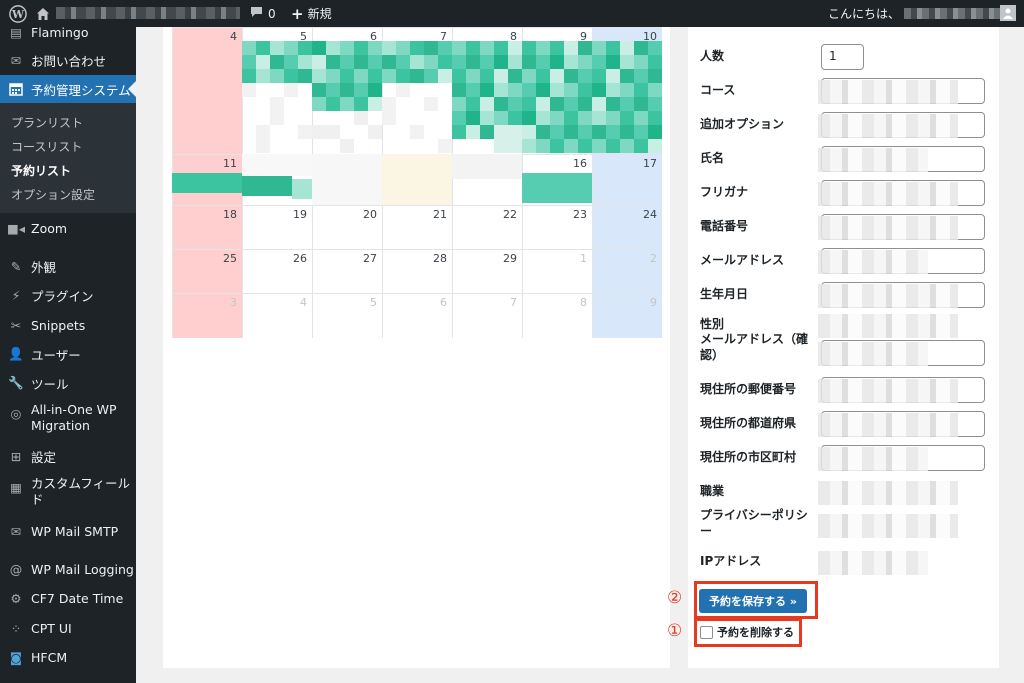 The width and height of the screenshot is (1024, 683). I want to click on menu-zoom: ■◂ Zoom, so click(68, 228).